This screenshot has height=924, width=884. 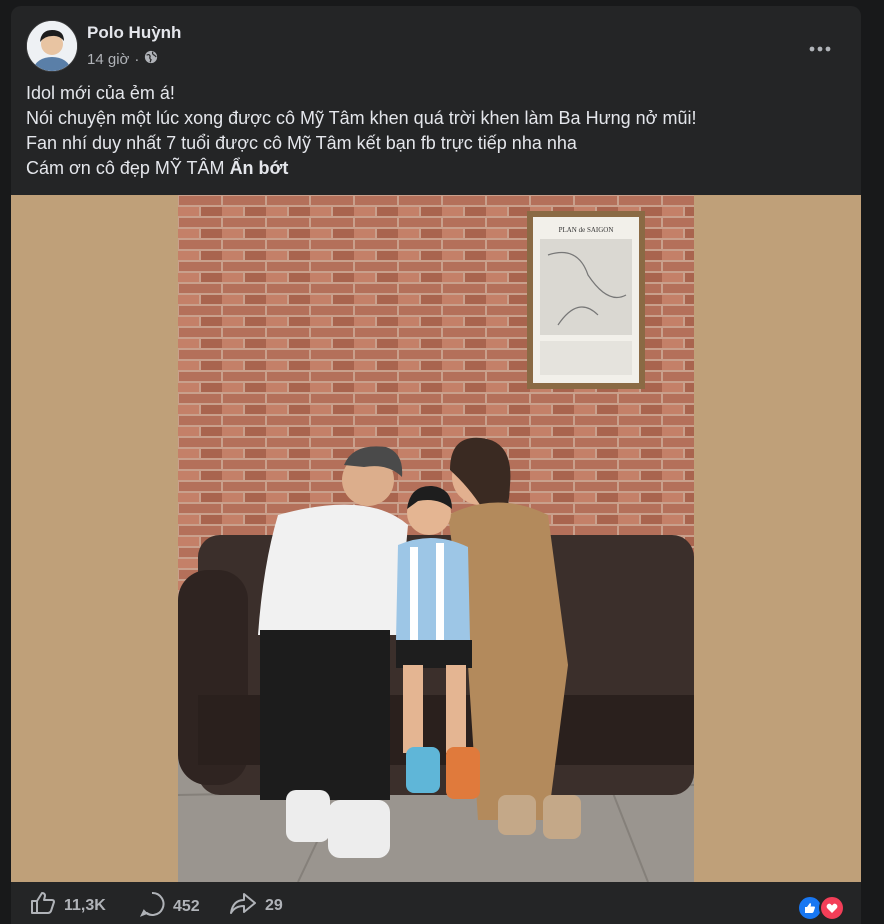 I want to click on see-less-link: Ẩn bớt, so click(x=259, y=168).